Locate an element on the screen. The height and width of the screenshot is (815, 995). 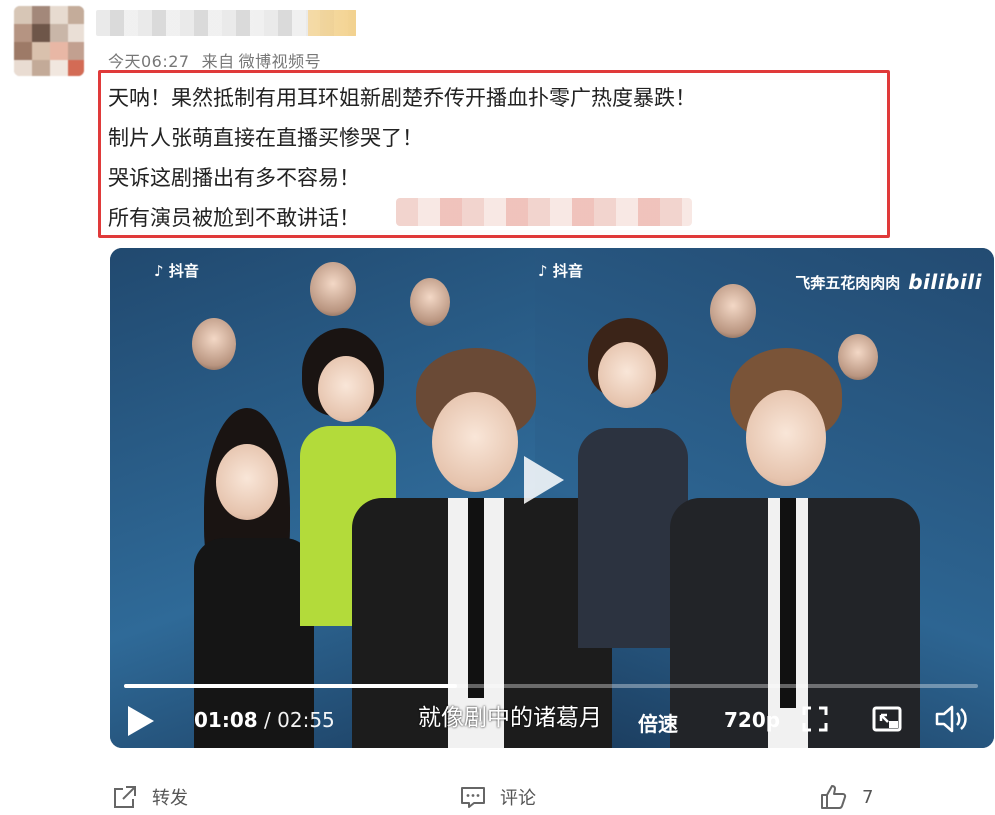
source-prefix: 来自 is located at coordinates (218, 61).